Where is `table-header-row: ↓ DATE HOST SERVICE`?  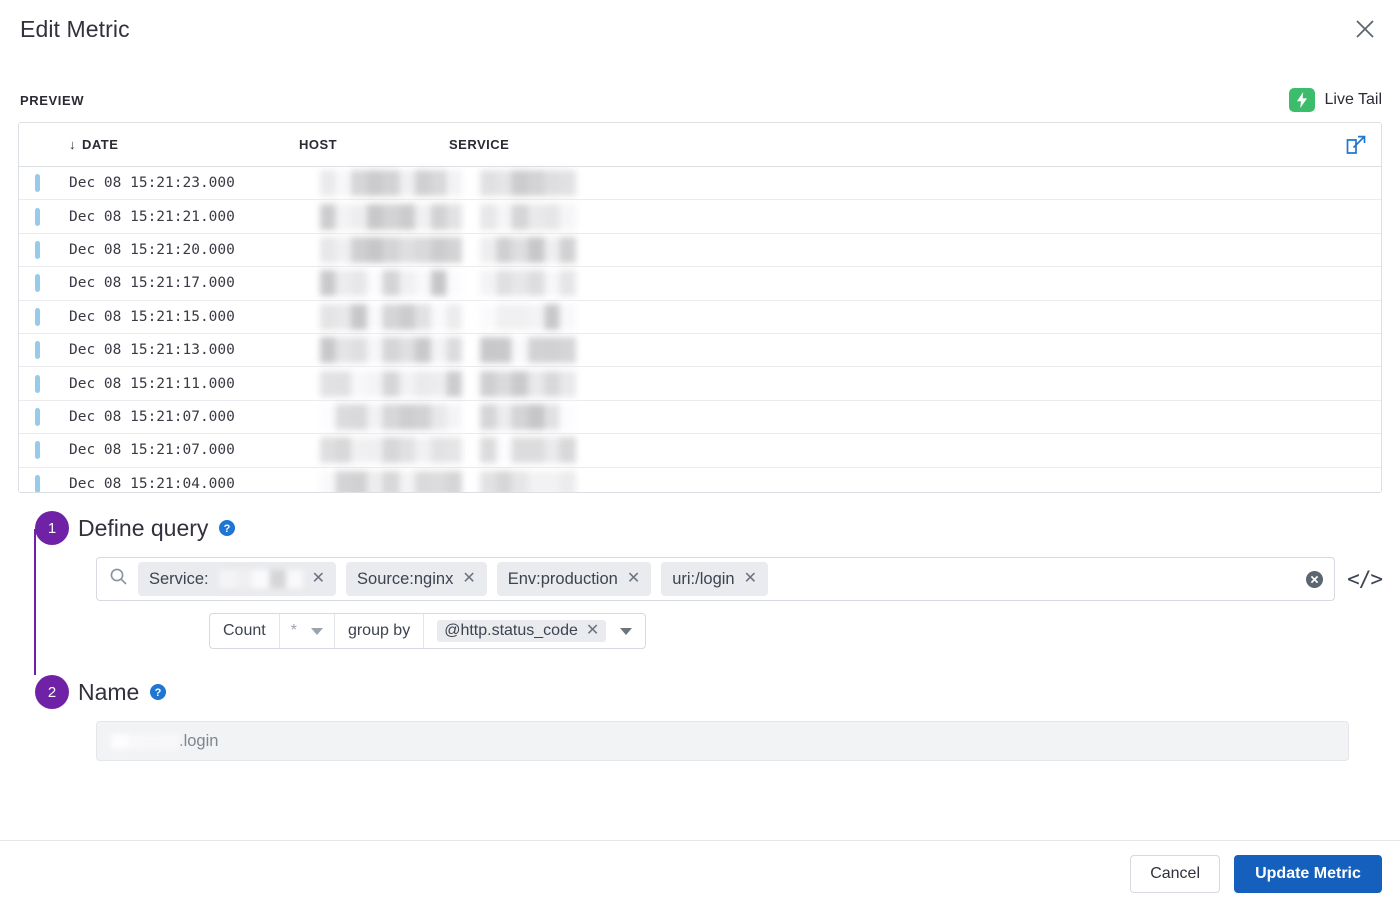 table-header-row: ↓ DATE HOST SERVICE is located at coordinates (700, 145).